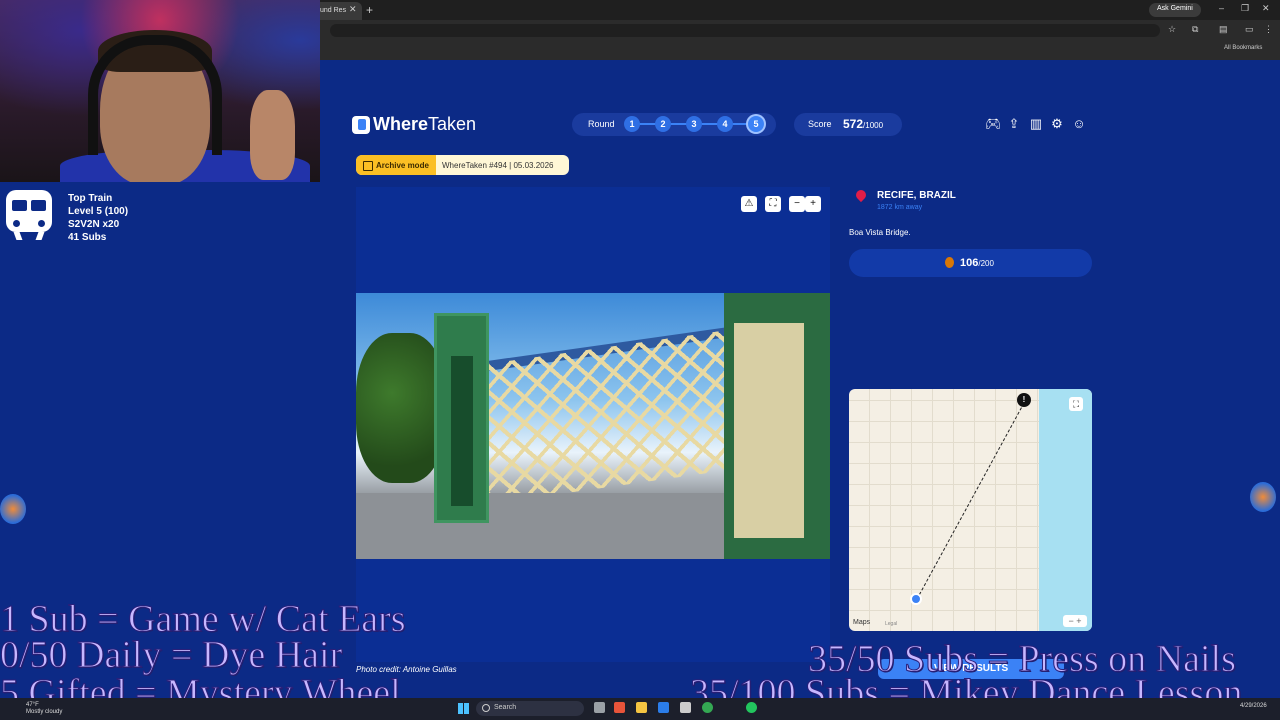 This screenshot has height=720, width=1280. What do you see at coordinates (970, 501) in the screenshot?
I see `distance-line` at bounding box center [970, 501].